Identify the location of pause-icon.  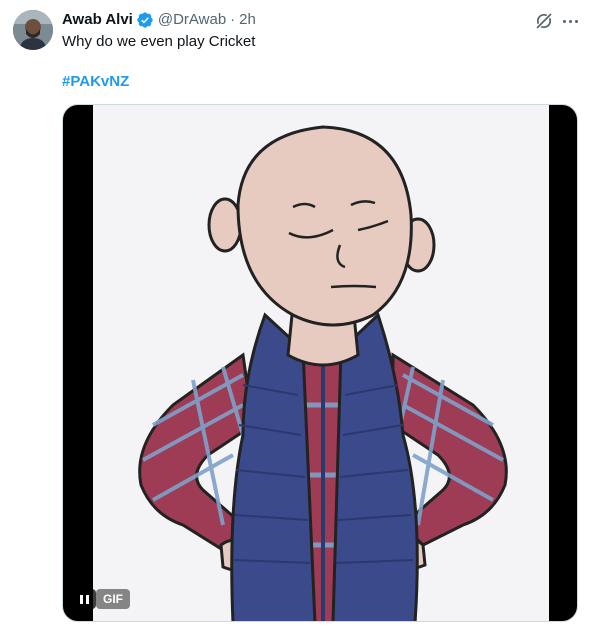
(84, 599).